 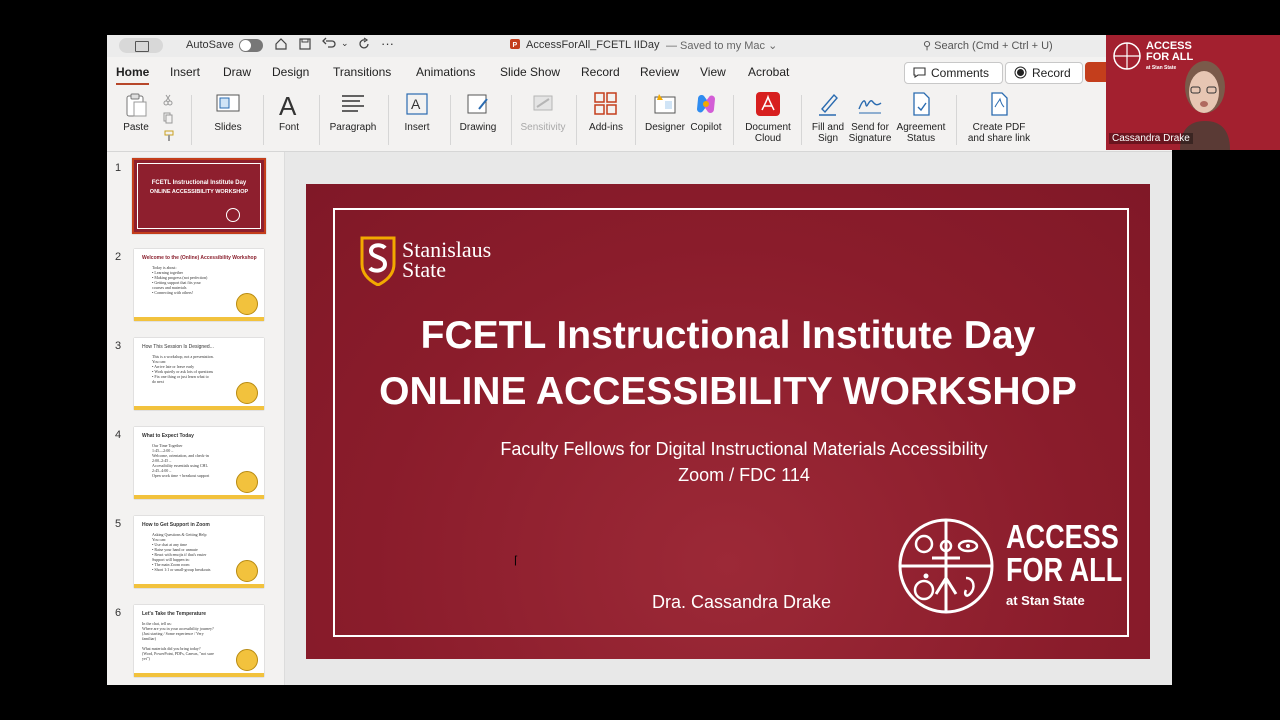 What do you see at coordinates (1151, 138) in the screenshot?
I see `participant-name: Cassandra Drake` at bounding box center [1151, 138].